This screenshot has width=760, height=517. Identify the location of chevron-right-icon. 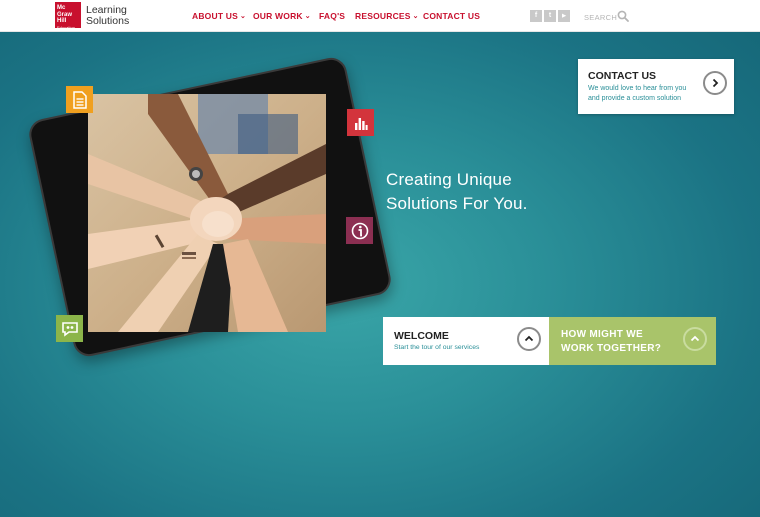
(715, 83).